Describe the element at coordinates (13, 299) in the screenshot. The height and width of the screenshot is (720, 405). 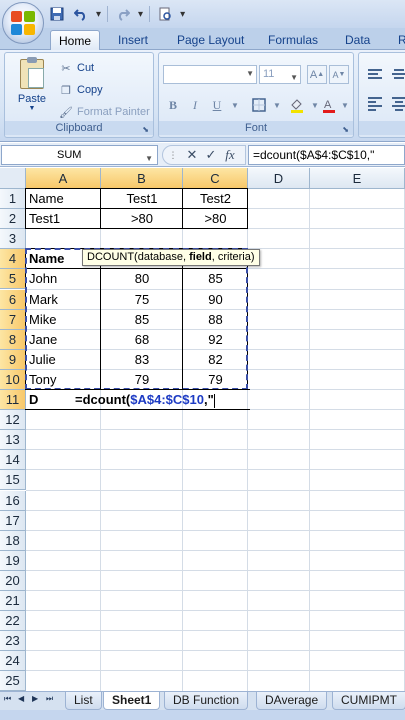
I see `row-header-6: 6` at that location.